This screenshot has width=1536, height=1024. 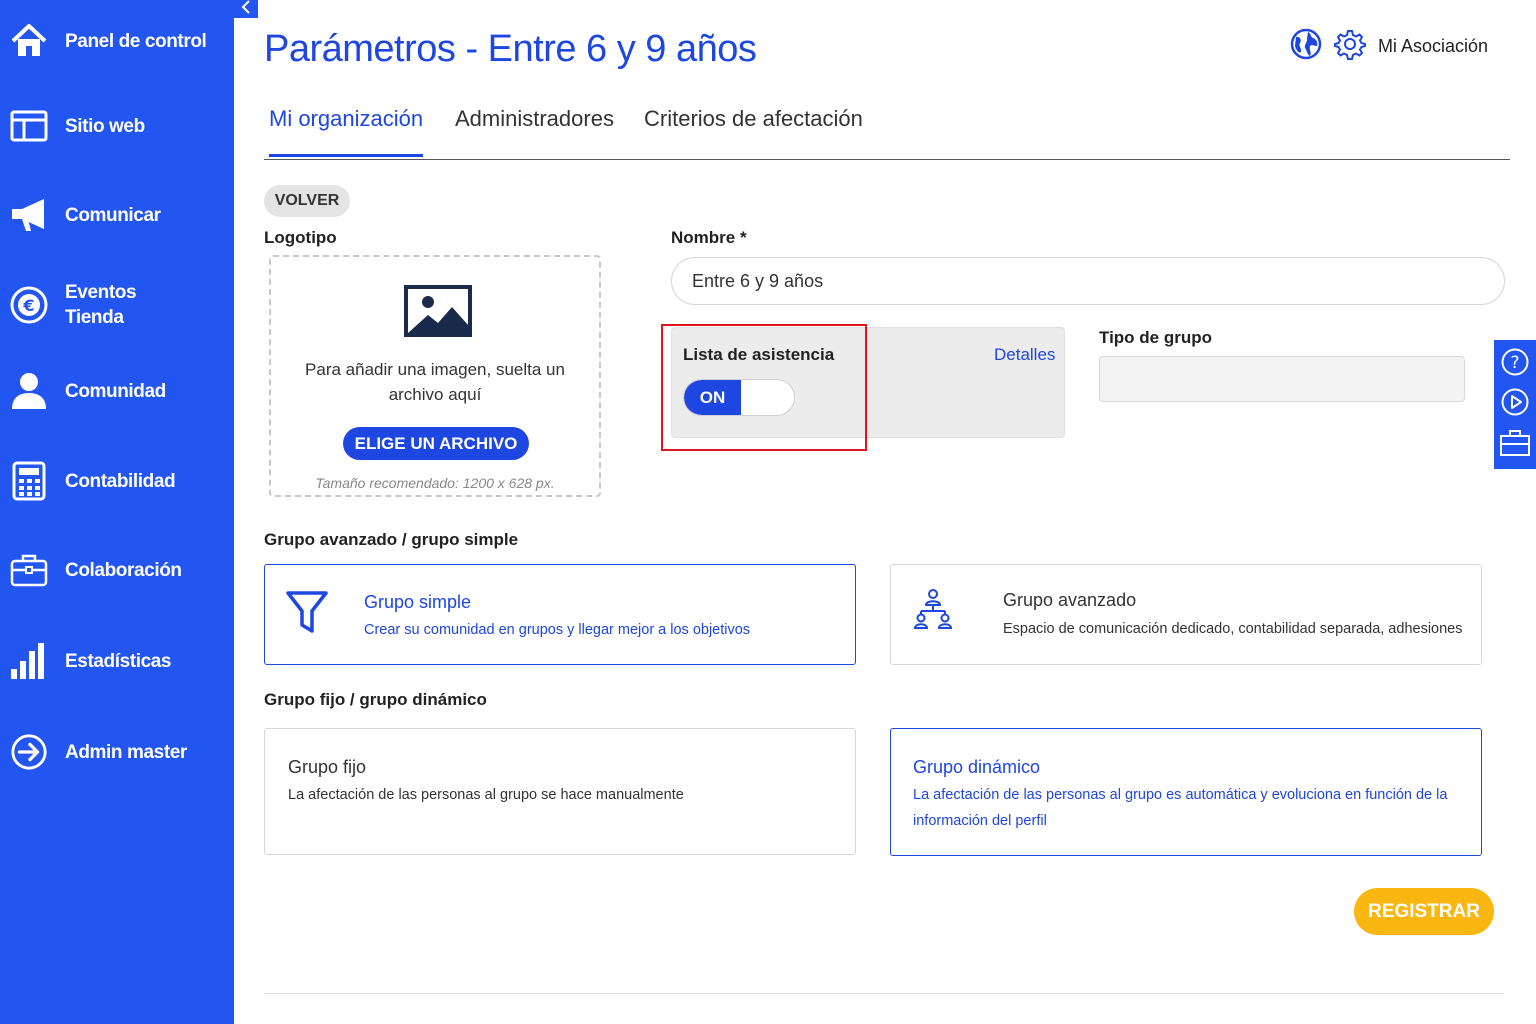 What do you see at coordinates (346, 131) in the screenshot?
I see `tab-mi-organizacion: Mi organización` at bounding box center [346, 131].